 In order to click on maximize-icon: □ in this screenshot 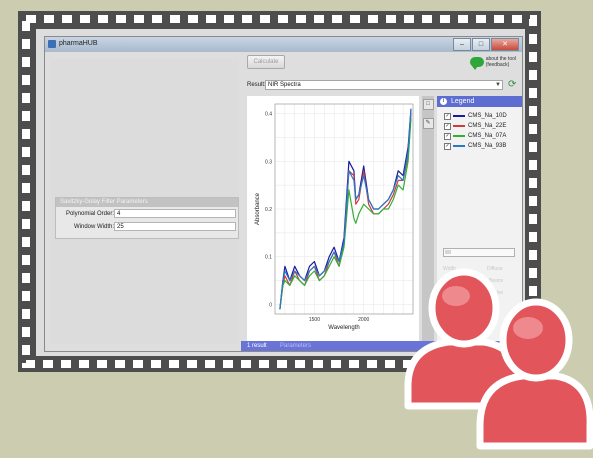, I will do `click(481, 44)`.